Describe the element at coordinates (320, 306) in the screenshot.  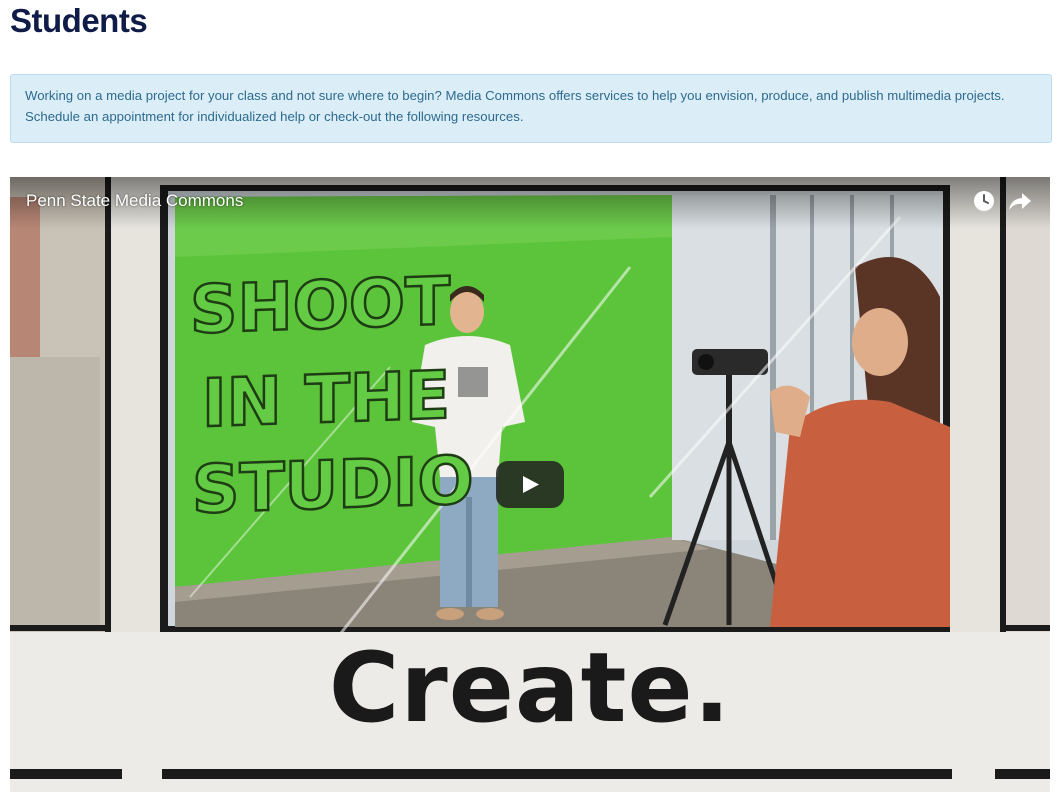
I see `studio-sign-line-1: SHOOT` at that location.